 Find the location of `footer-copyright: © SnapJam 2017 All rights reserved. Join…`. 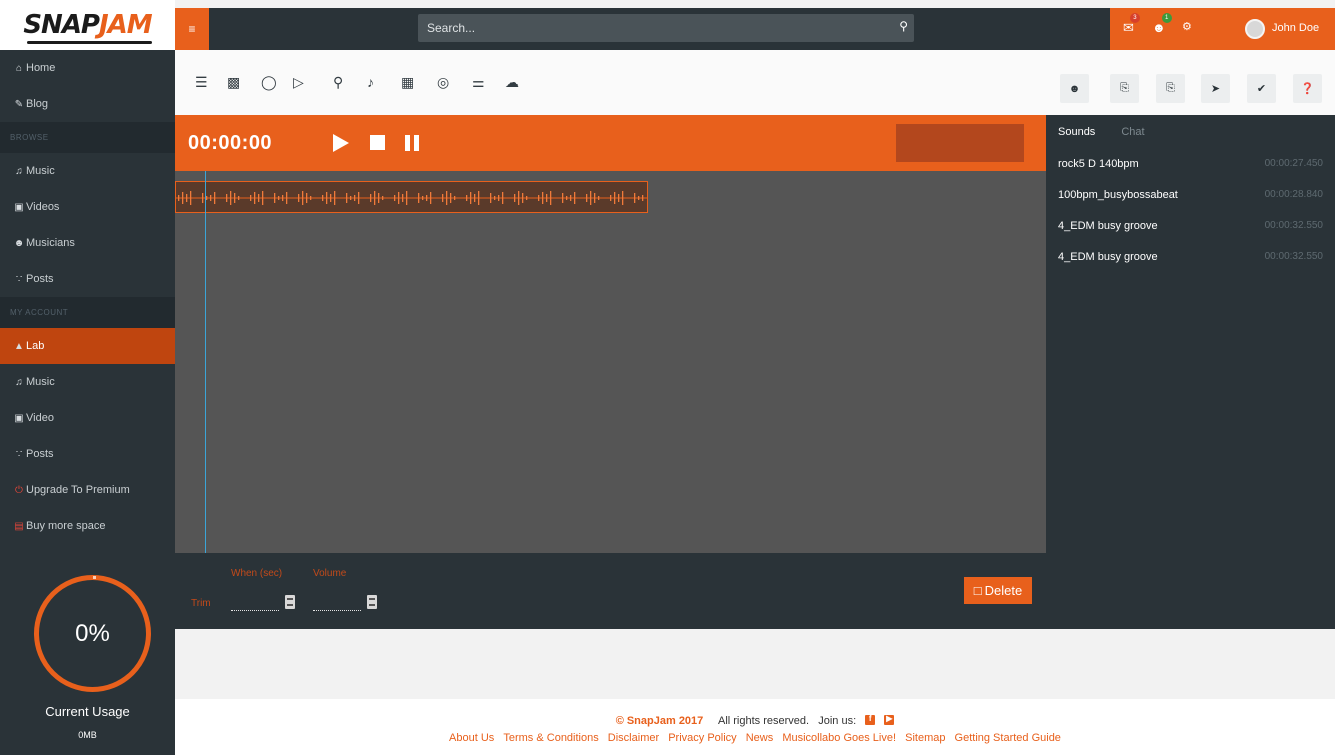

footer-copyright: © SnapJam 2017 All rights reserved. Join… is located at coordinates (755, 720).